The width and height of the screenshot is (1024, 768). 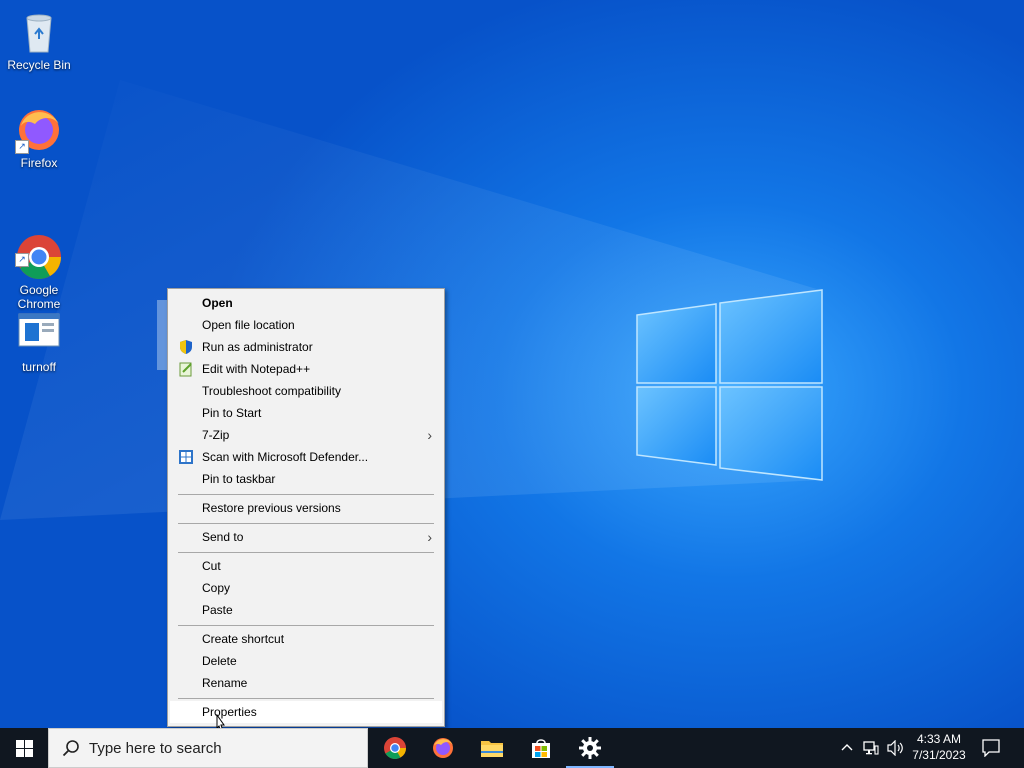 I want to click on chrome-icon, so click(x=395, y=748).